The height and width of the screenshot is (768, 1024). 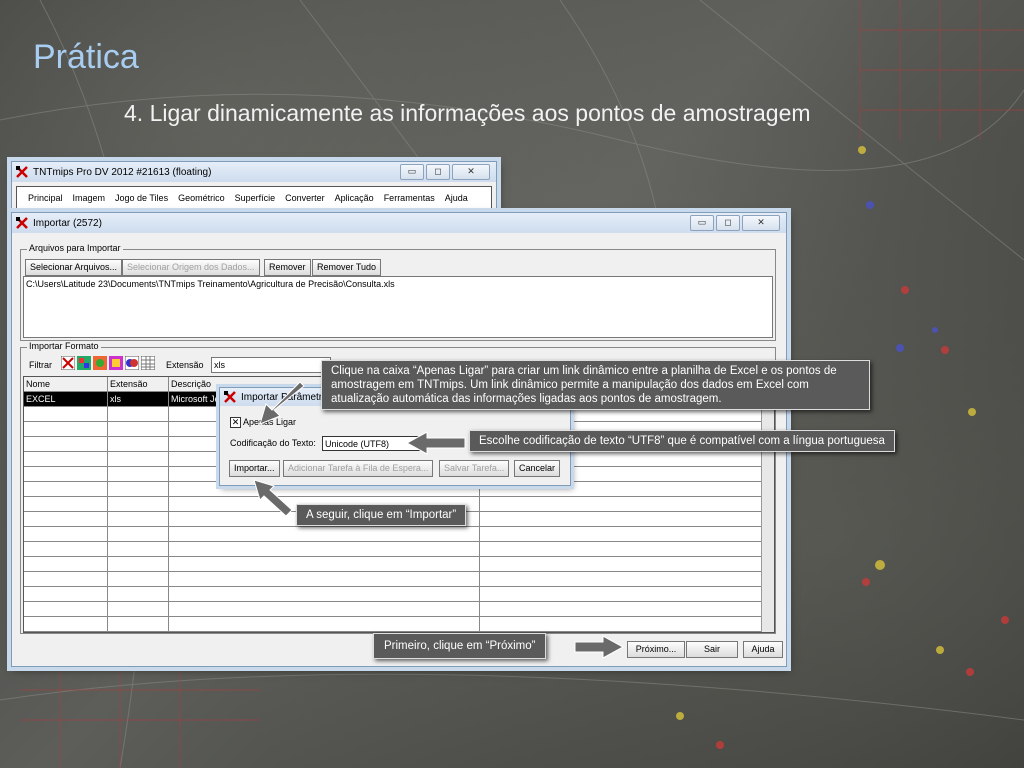 What do you see at coordinates (64, 346) in the screenshot?
I see `format-group-legend: Importar Formato` at bounding box center [64, 346].